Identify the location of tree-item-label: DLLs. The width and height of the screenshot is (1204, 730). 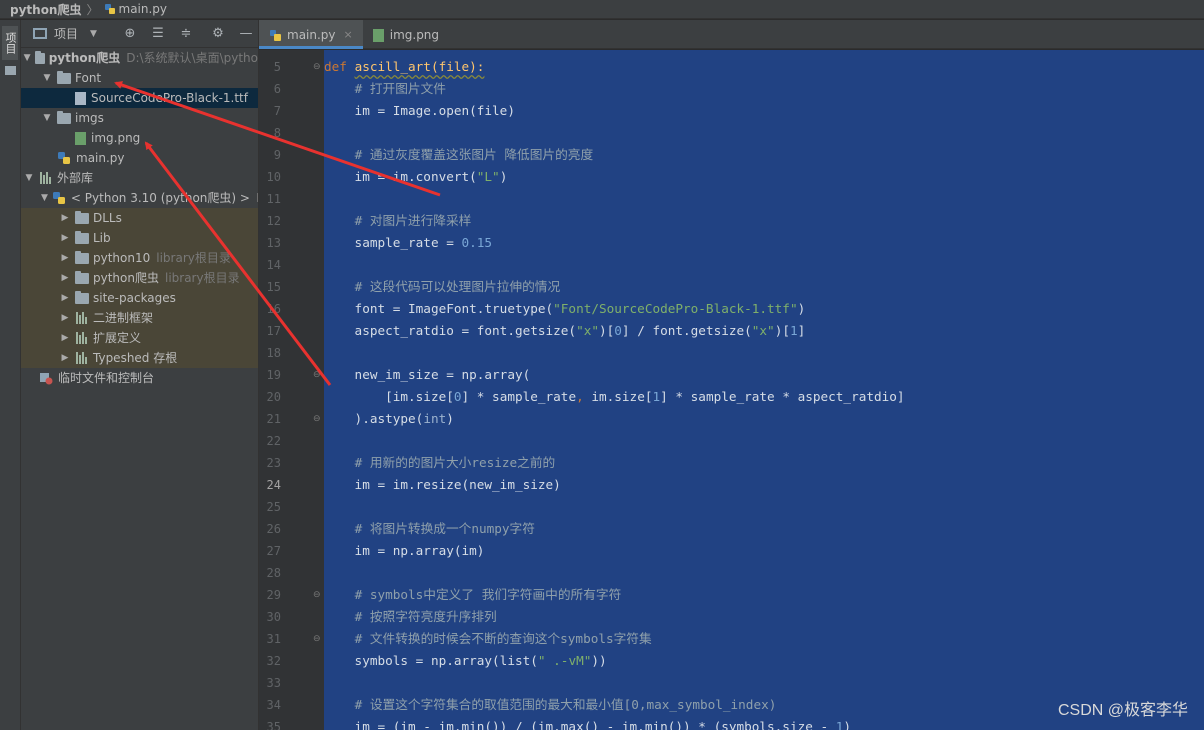
(107, 218).